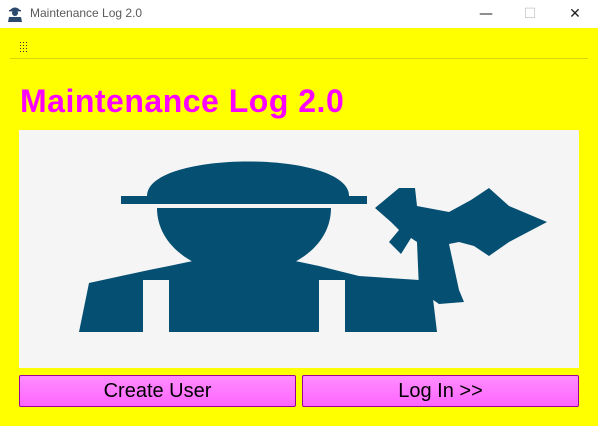 This screenshot has width=598, height=426. I want to click on close-icon: ✕, so click(575, 14).